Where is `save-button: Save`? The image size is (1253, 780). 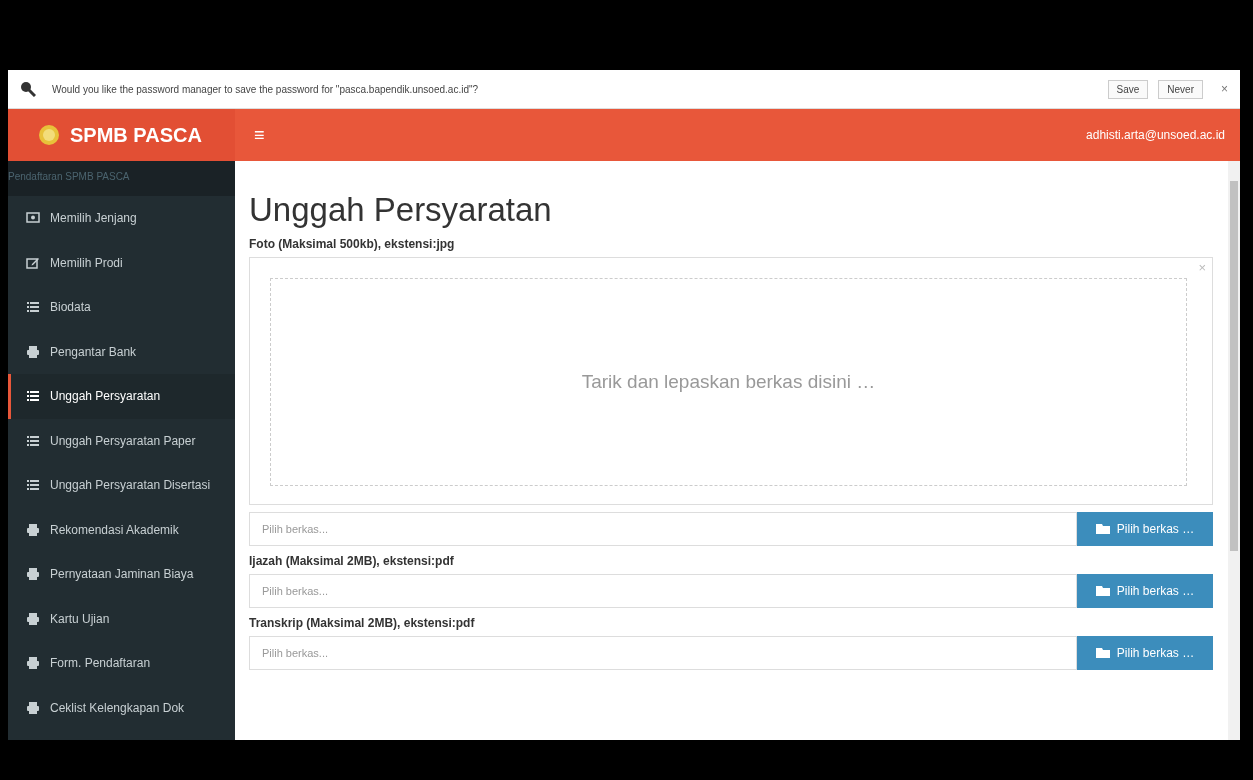 save-button: Save is located at coordinates (1128, 89).